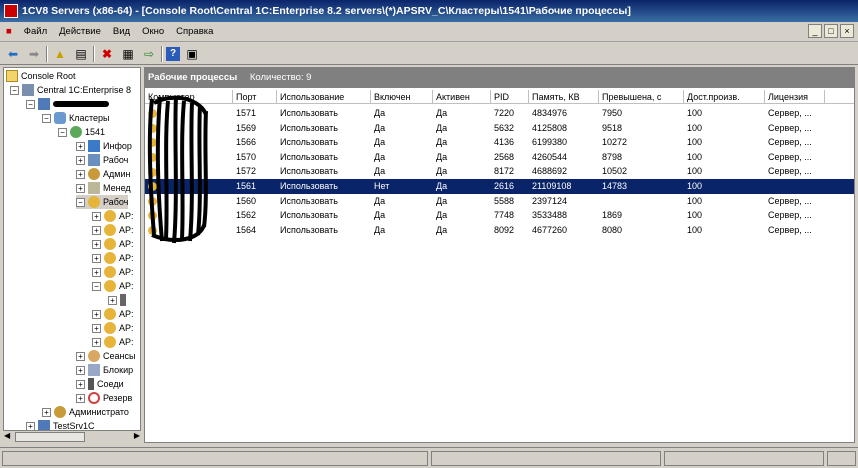  What do you see at coordinates (402, 97) in the screenshot?
I see `column-header-enabled: Включен` at bounding box center [402, 97].